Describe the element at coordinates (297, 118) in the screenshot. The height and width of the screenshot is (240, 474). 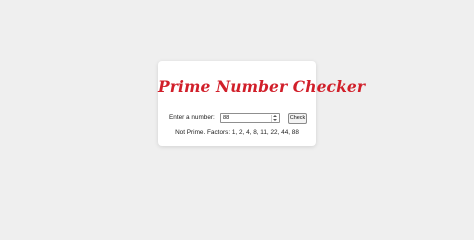
I see `check-button: Check` at that location.